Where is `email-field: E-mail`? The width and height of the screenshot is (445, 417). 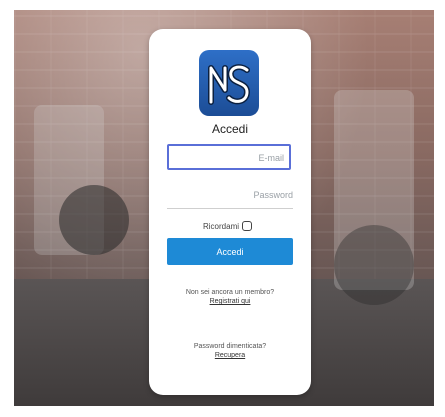 email-field: E-mail is located at coordinates (229, 157).